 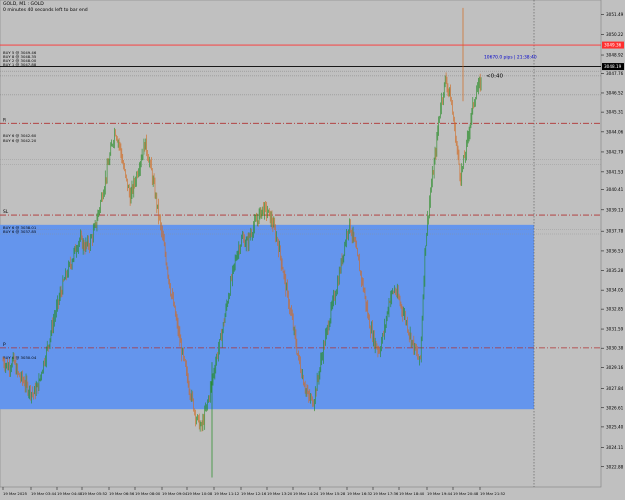 I want to click on y-tick-label: 3051.49, so click(x=615, y=14).